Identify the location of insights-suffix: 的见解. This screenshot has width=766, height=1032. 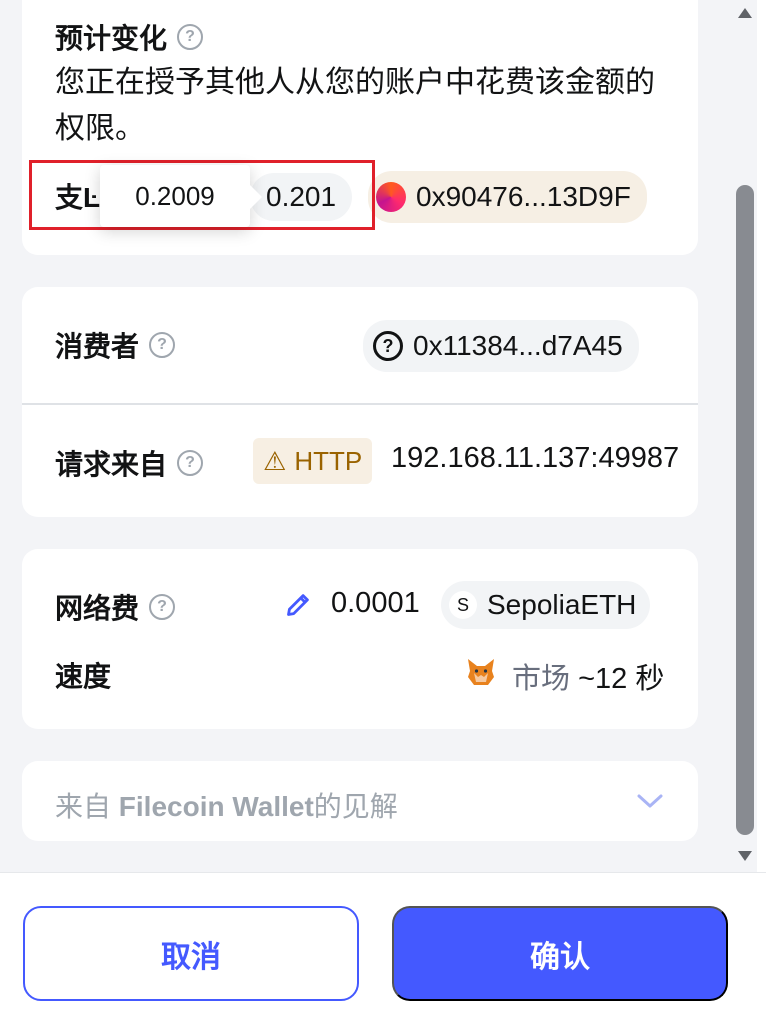
(355, 806).